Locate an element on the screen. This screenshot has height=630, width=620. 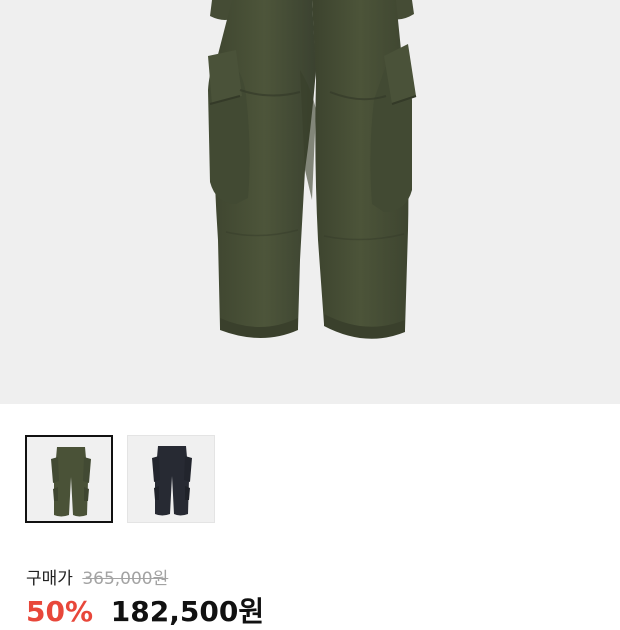
thumbnail-olive is located at coordinates (69, 479).